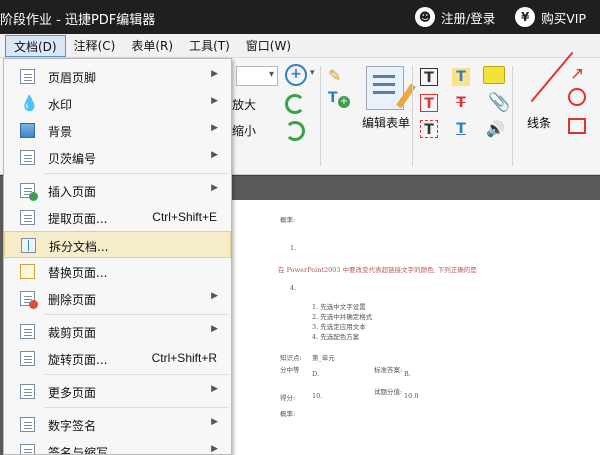  Describe the element at coordinates (117, 130) in the screenshot. I see `menu-item-background: 背景 ▶` at that location.